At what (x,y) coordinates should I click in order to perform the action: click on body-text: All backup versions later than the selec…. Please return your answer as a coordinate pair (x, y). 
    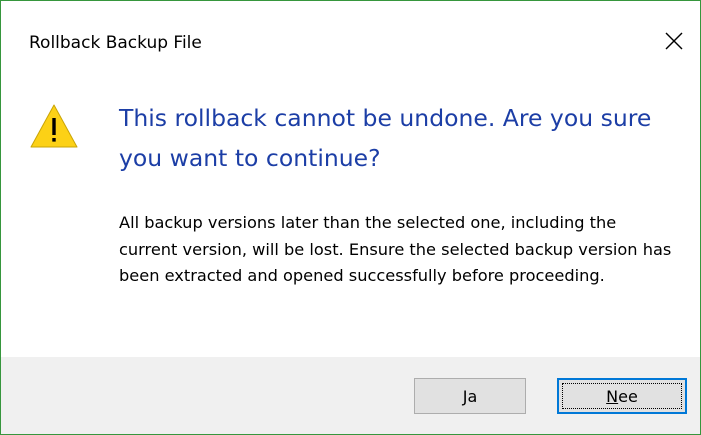
    Looking at the image, I should click on (395, 249).